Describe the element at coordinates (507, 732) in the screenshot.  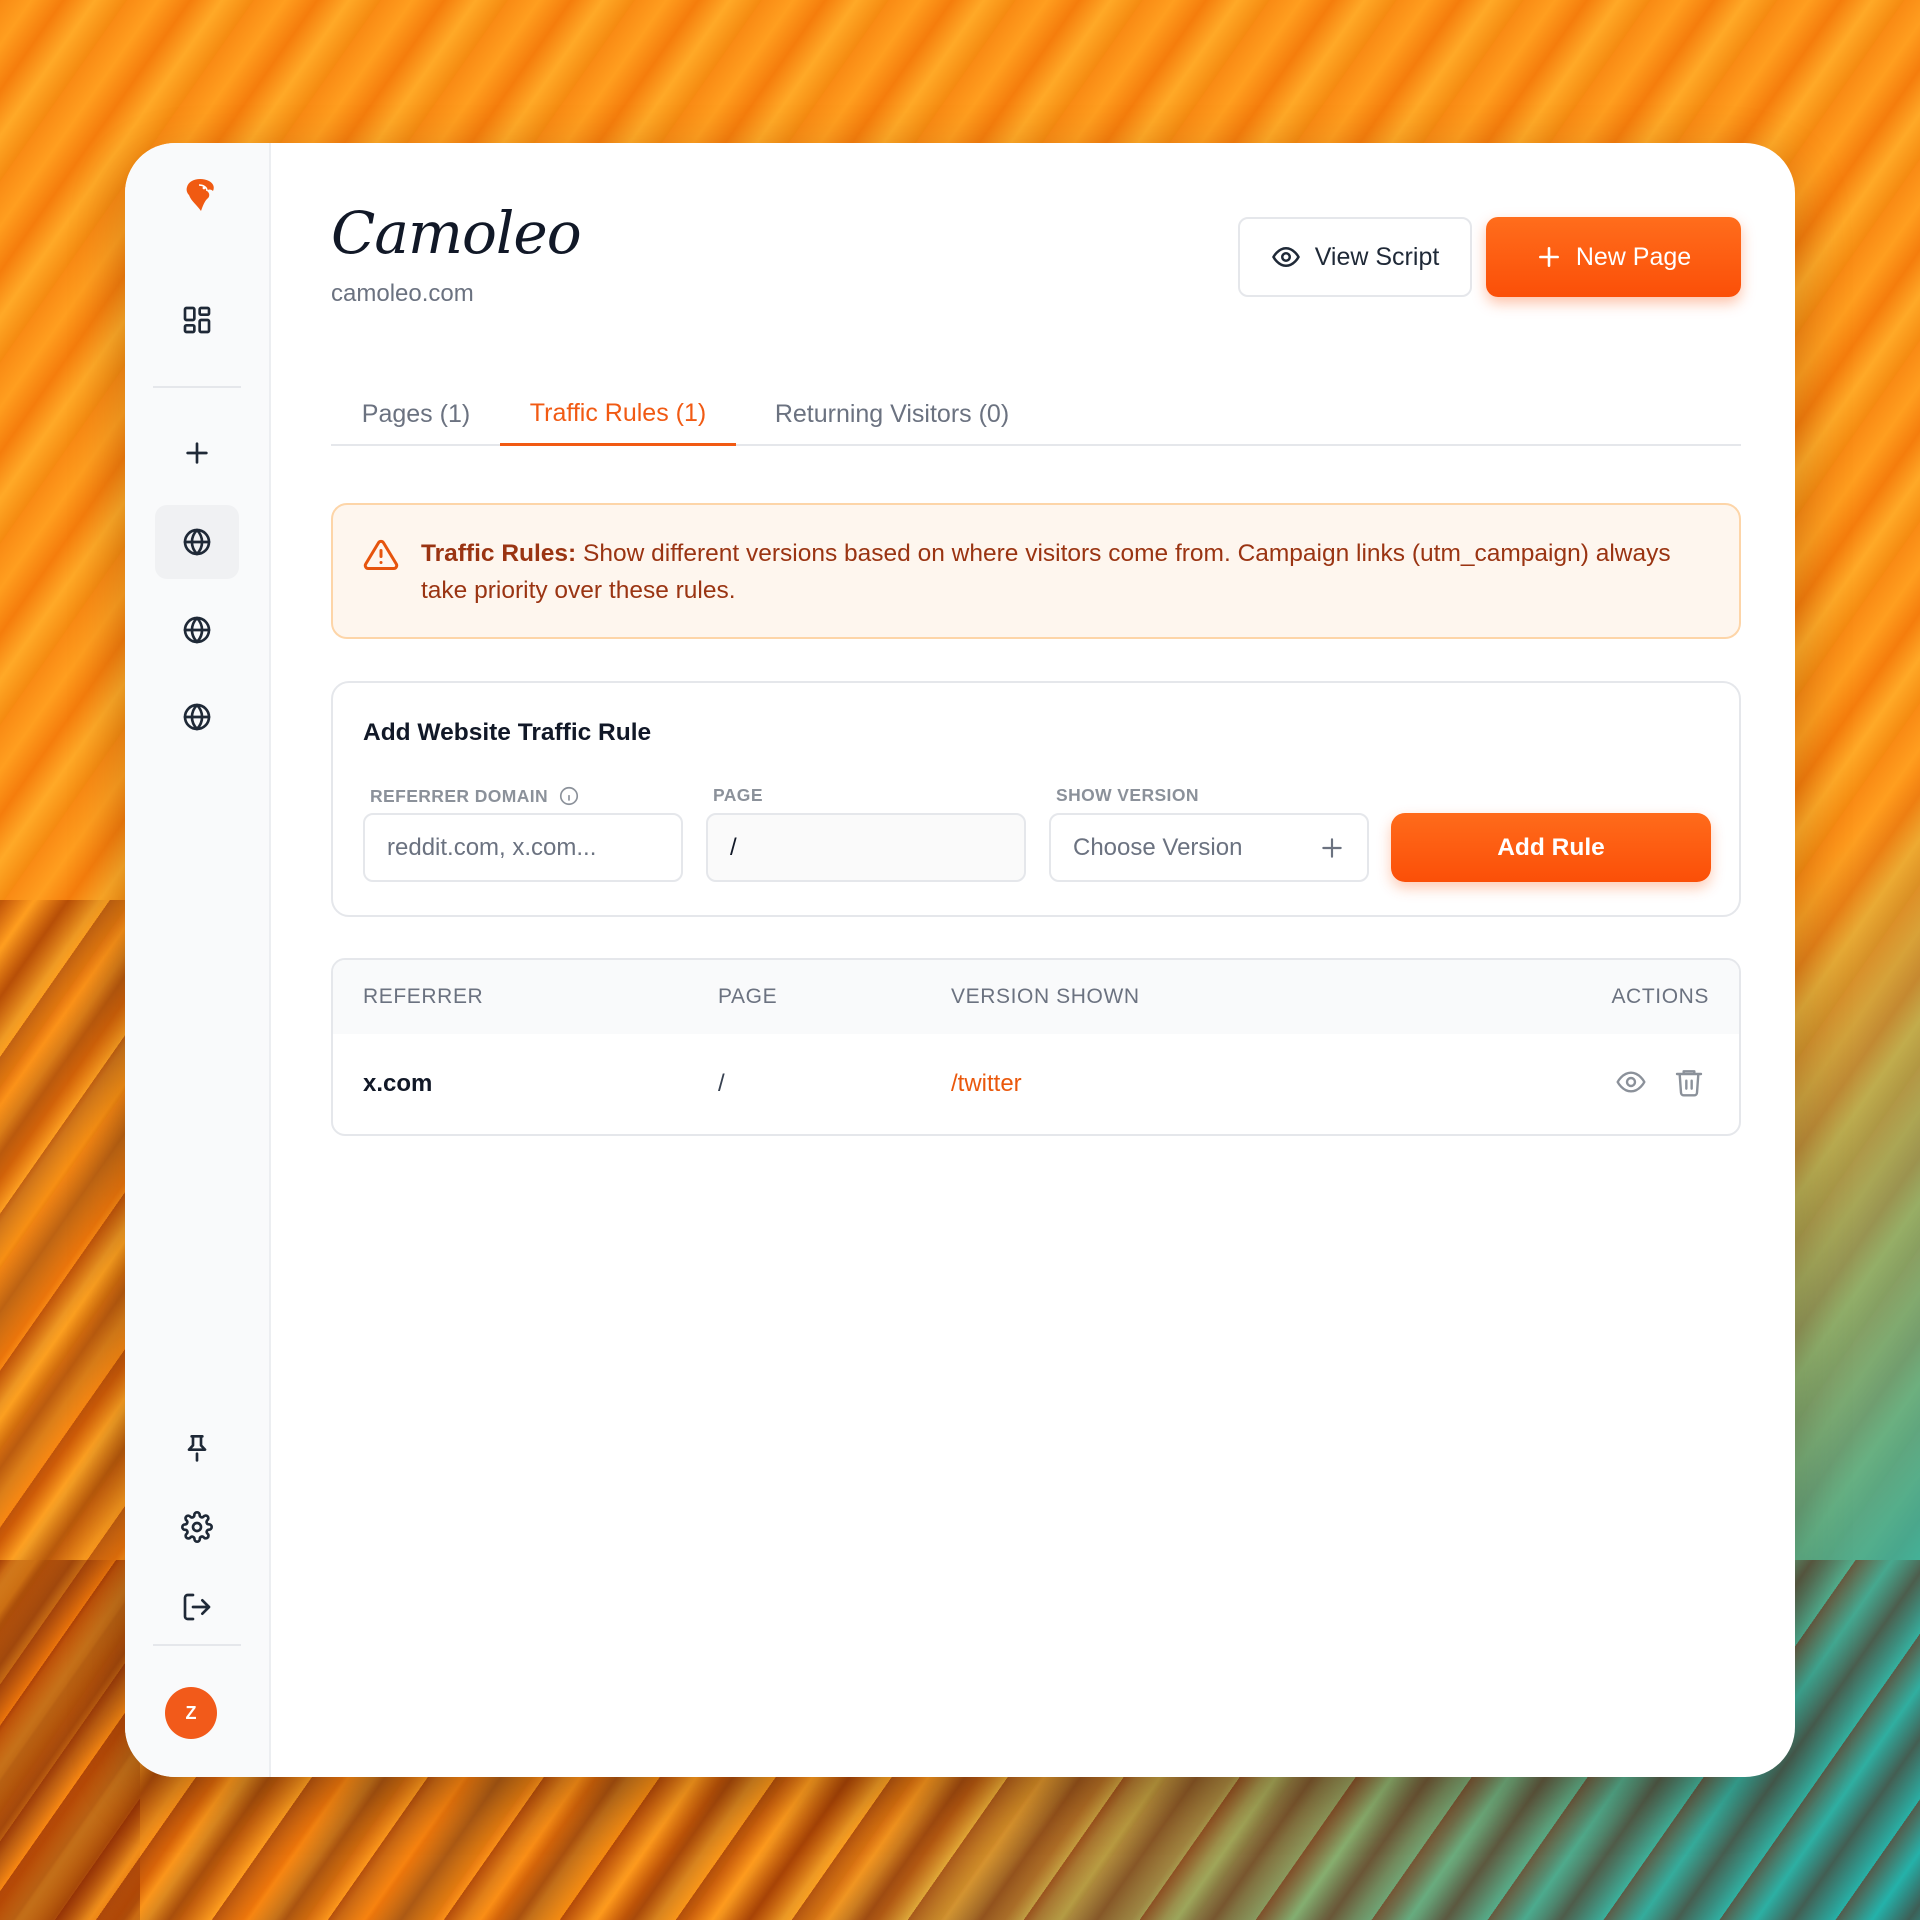
I see `form-title: Add Website Traffic Rule` at that location.